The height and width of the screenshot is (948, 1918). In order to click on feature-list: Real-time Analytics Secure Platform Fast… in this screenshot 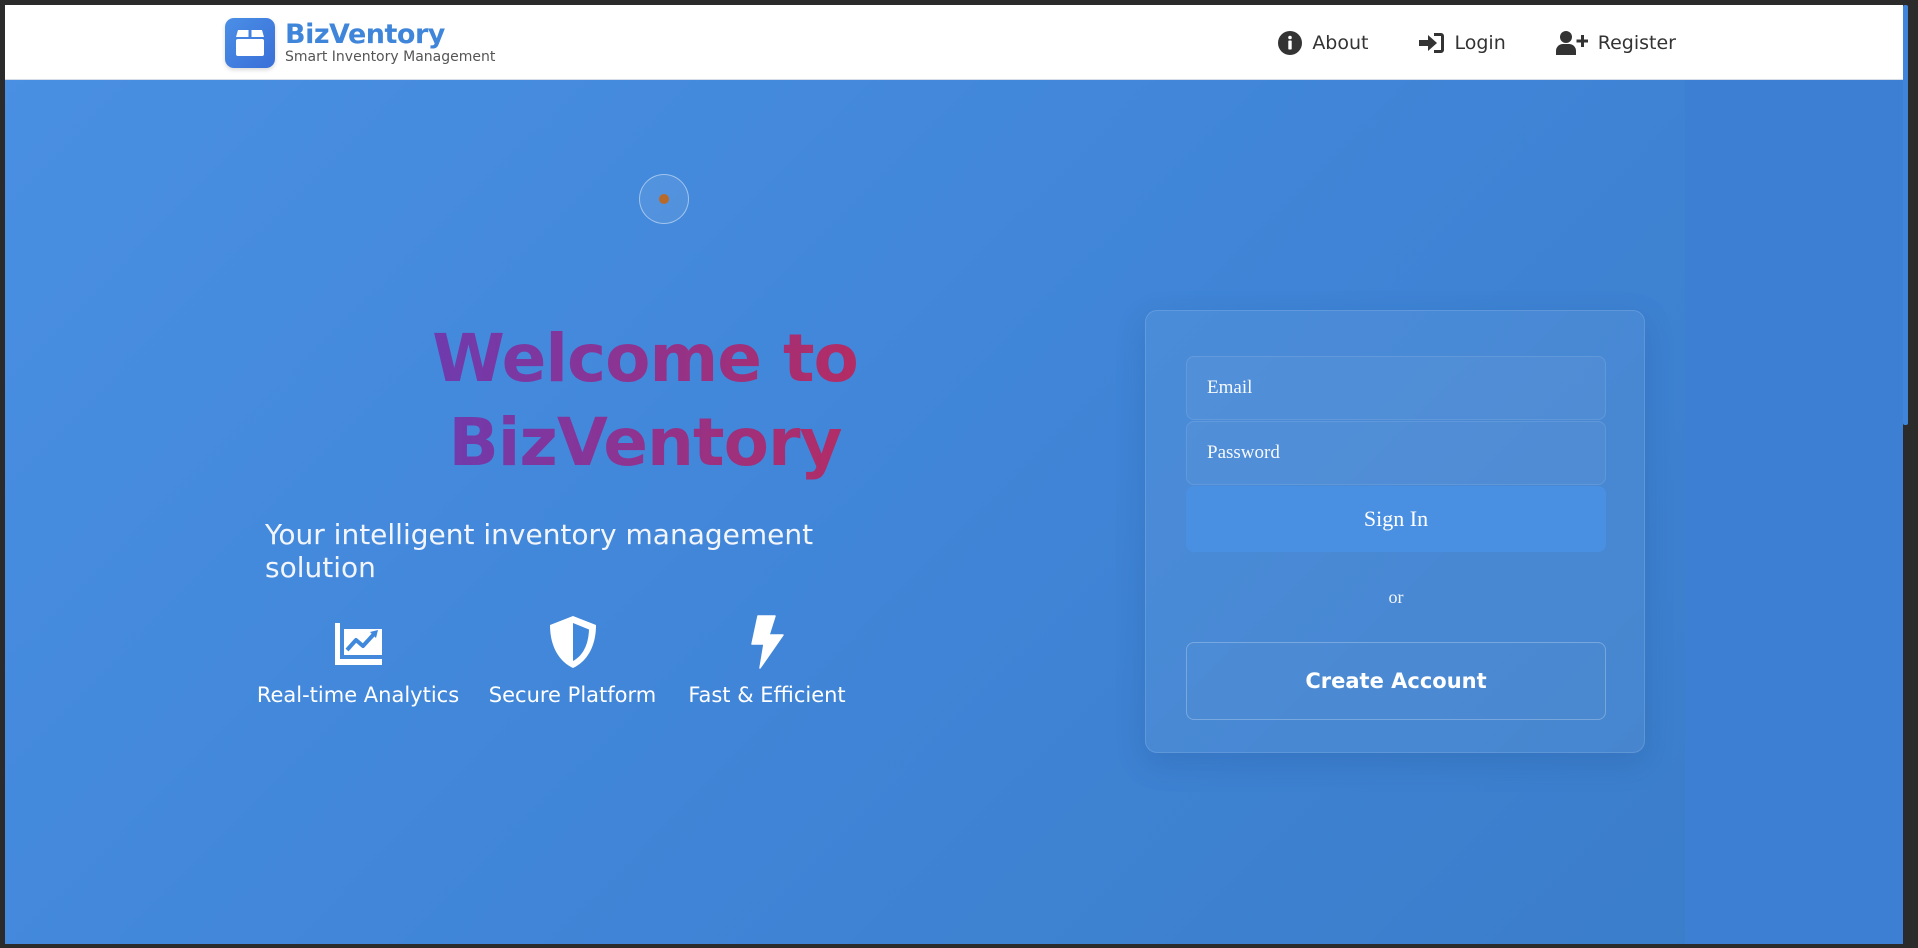, I will do `click(551, 661)`.